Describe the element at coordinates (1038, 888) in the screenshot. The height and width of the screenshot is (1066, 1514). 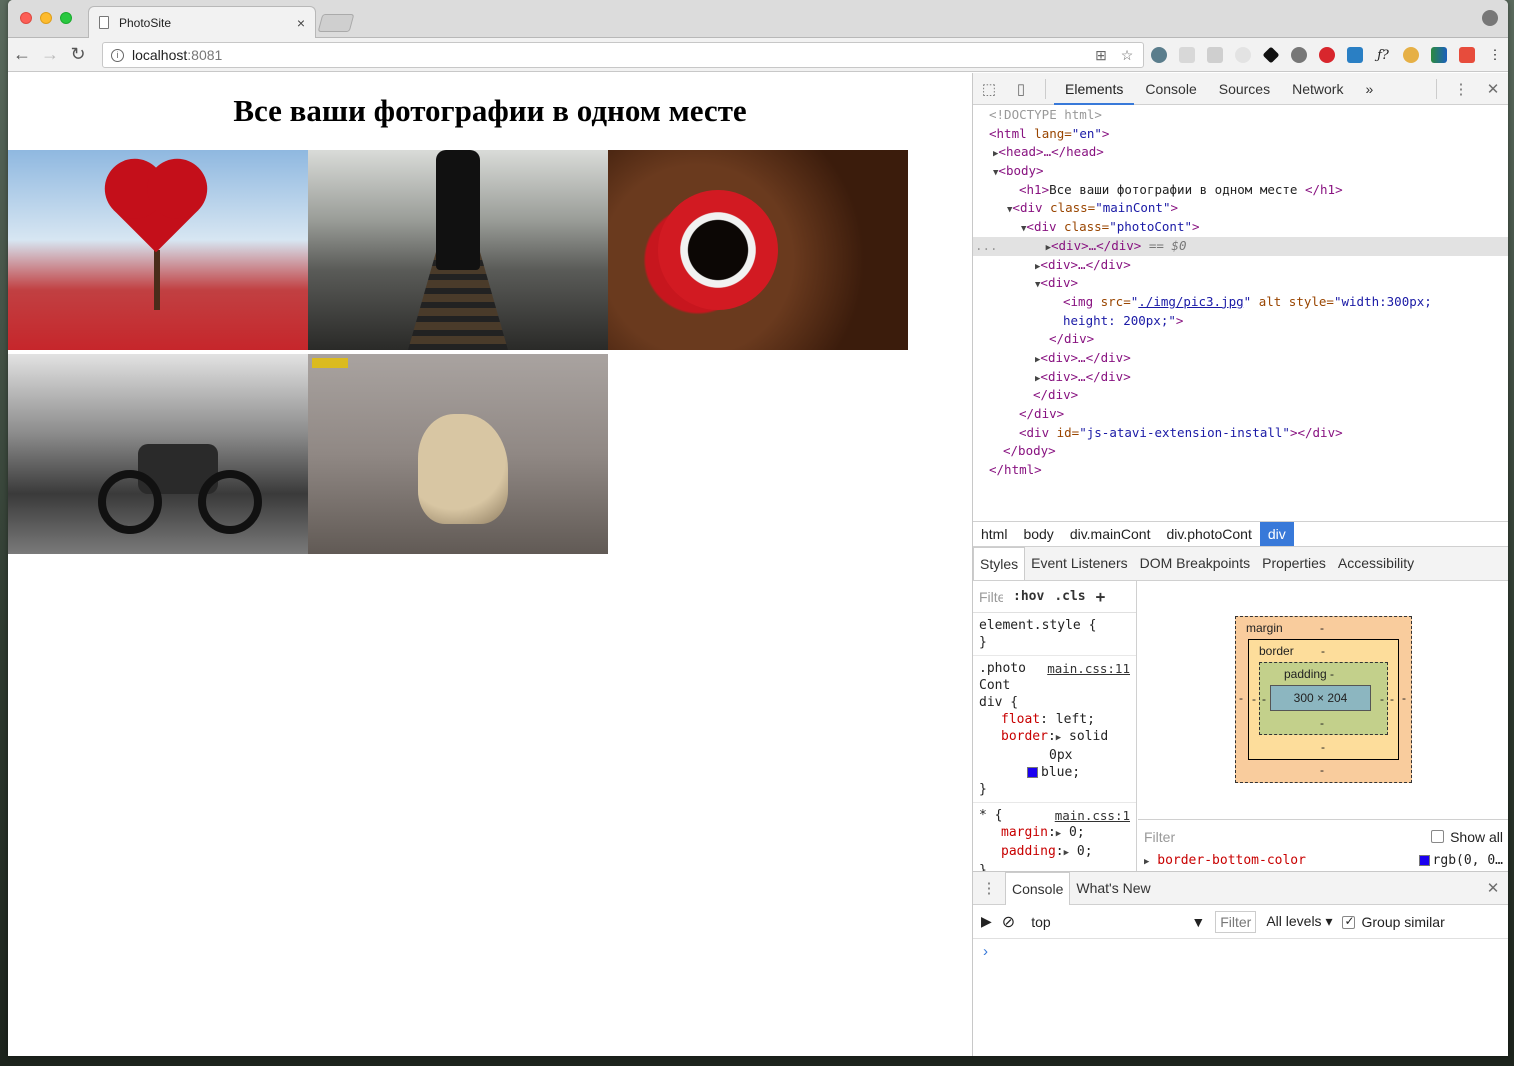
I see `drawer-tab-console: Console` at that location.